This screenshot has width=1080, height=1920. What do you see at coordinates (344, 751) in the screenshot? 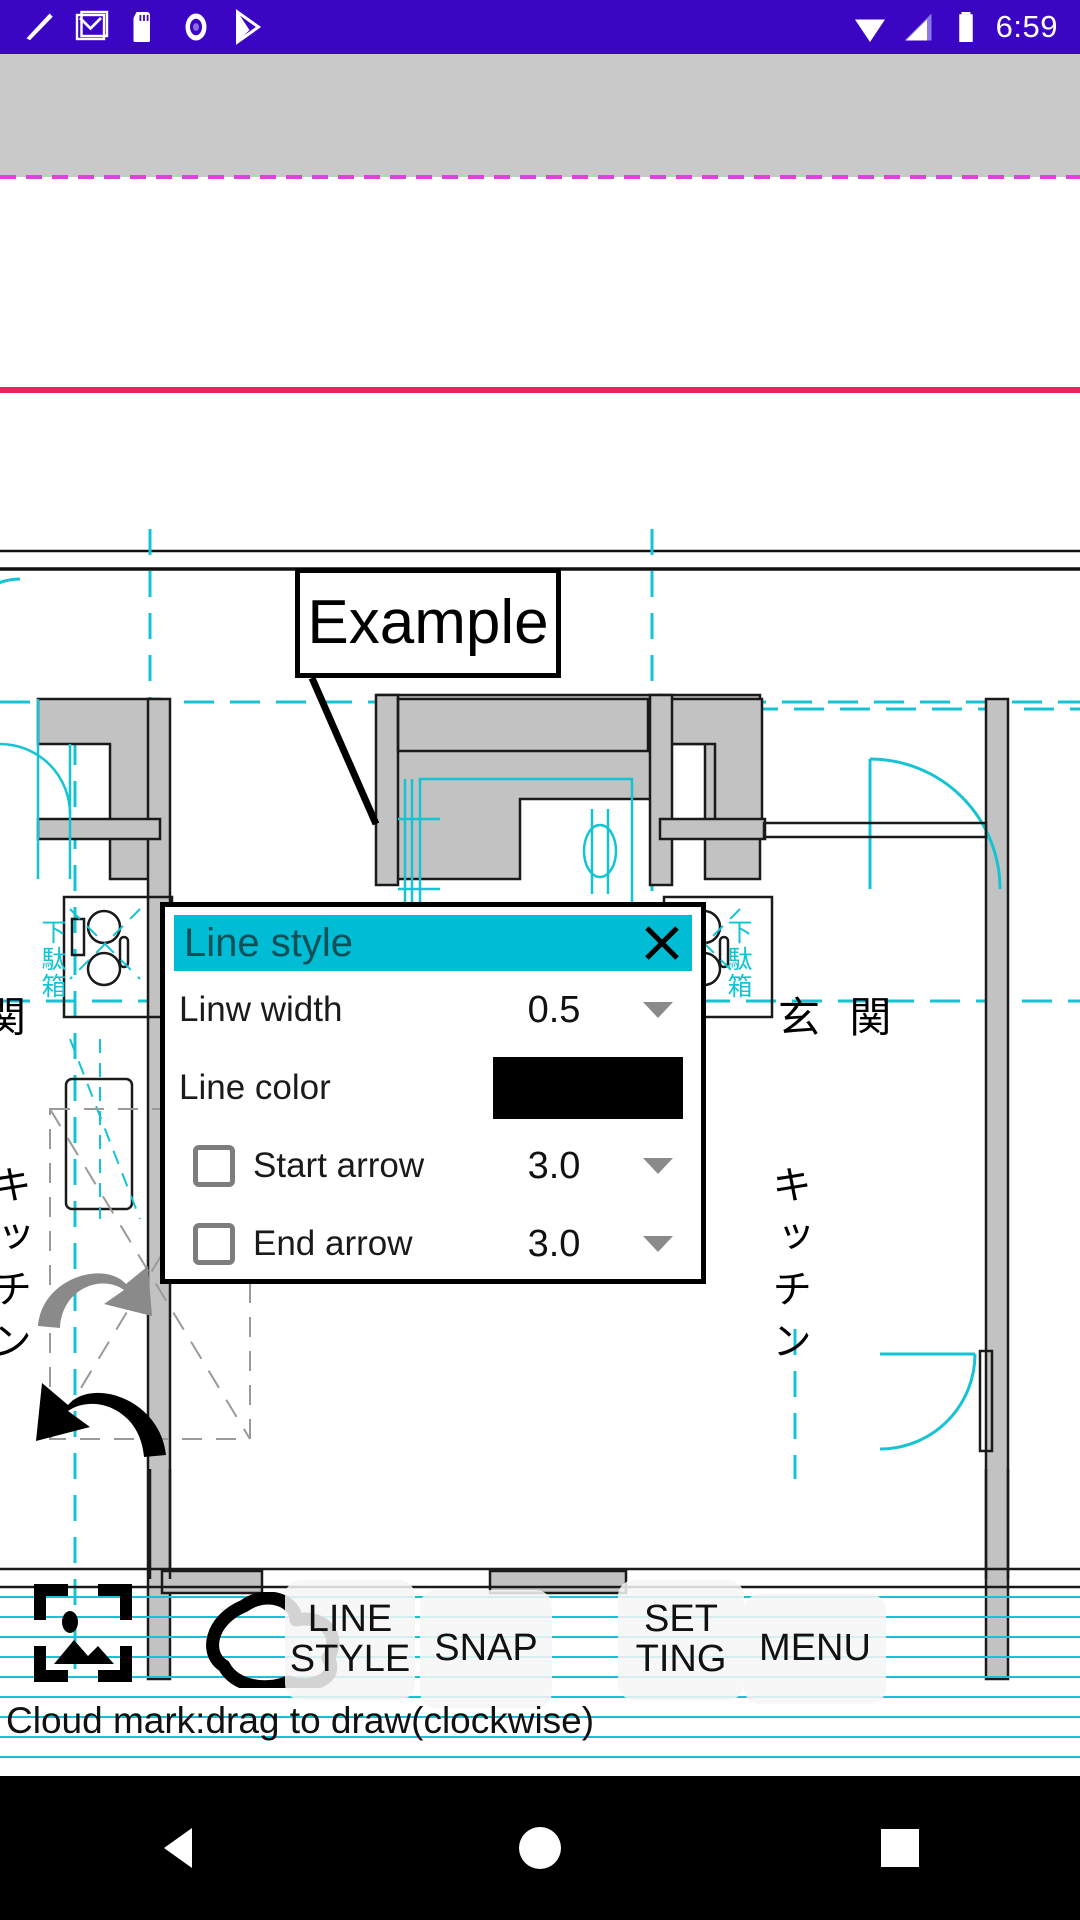
I see `callout-leader-line` at bounding box center [344, 751].